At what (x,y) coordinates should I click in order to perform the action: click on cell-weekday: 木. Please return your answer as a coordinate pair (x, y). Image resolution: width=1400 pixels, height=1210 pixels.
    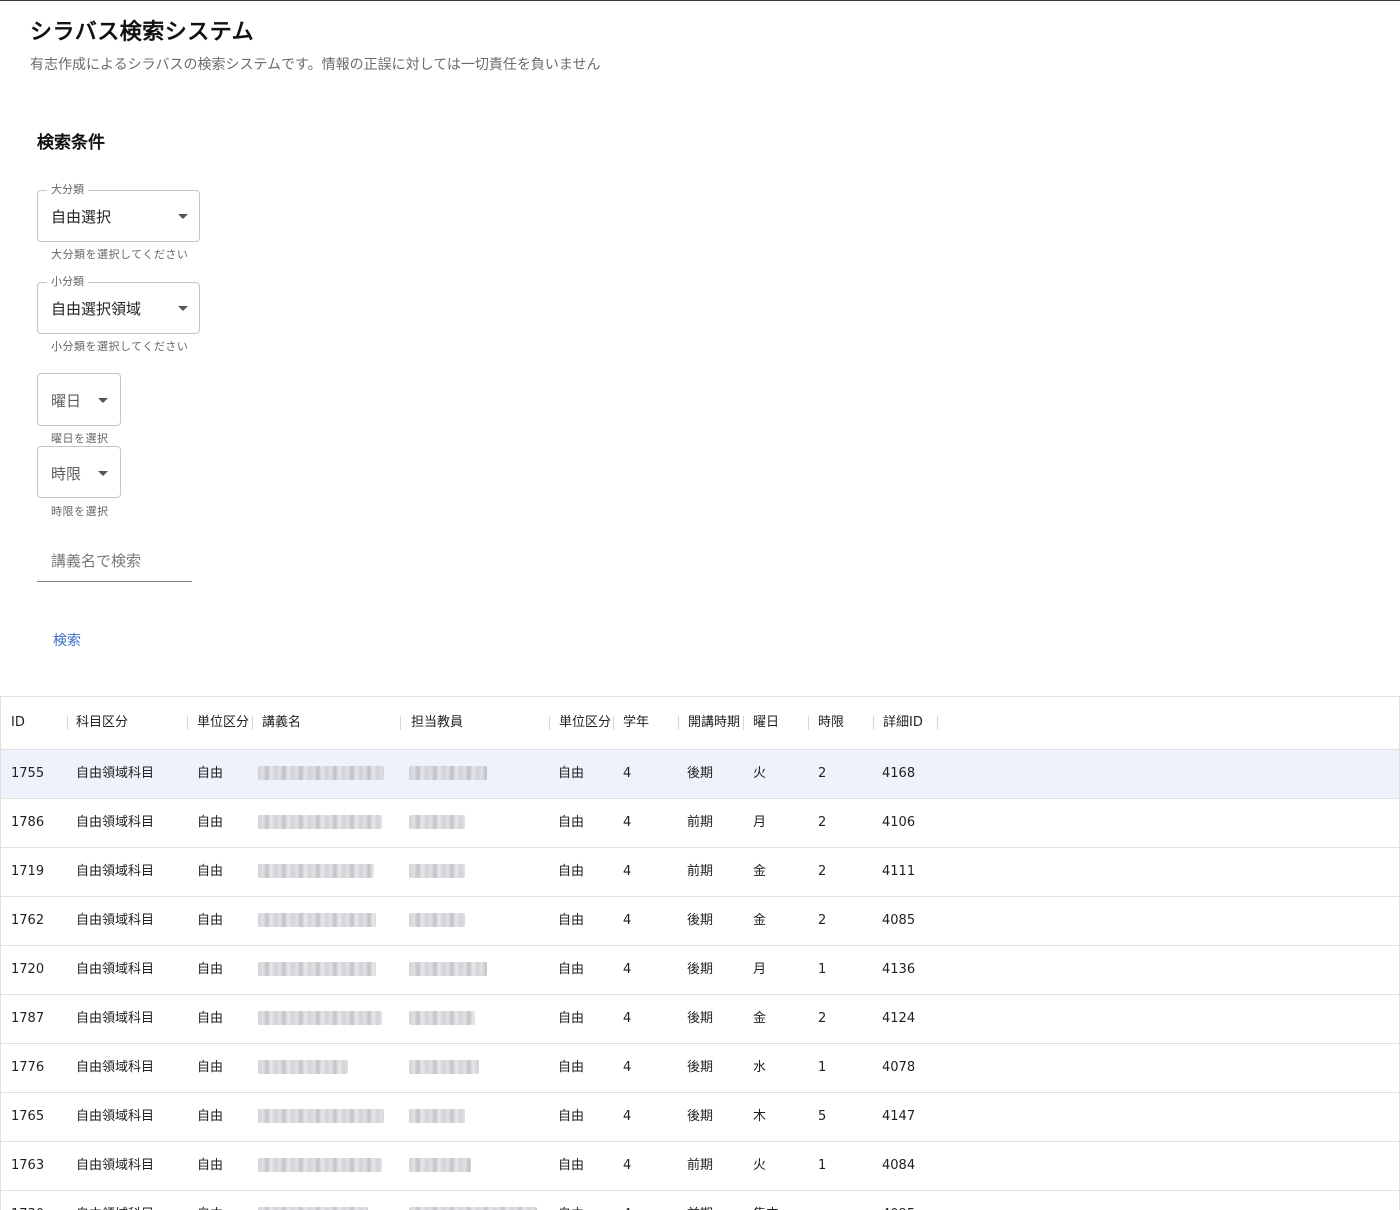
    Looking at the image, I should click on (760, 1116).